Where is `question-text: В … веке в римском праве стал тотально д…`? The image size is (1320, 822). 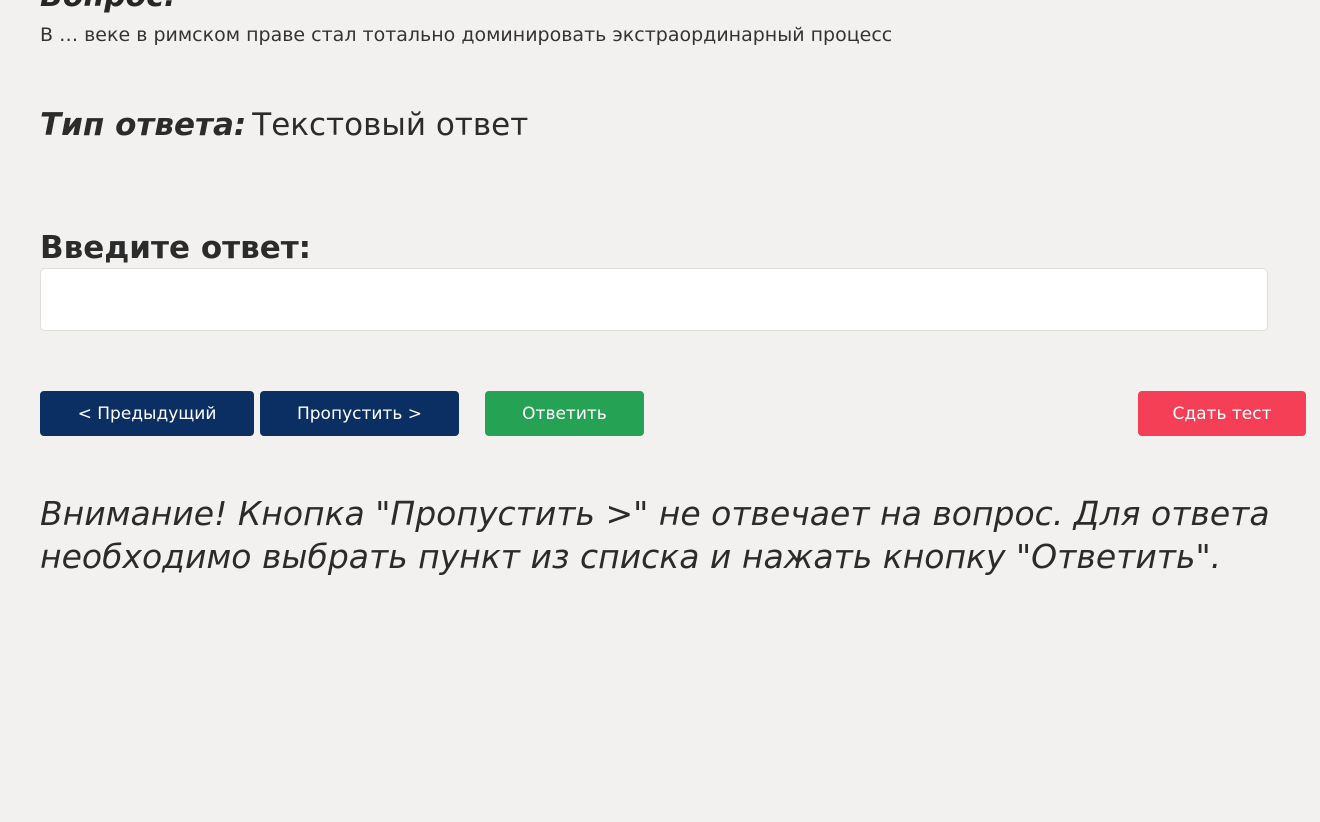 question-text: В … веке в римском праве стал тотально д… is located at coordinates (466, 35).